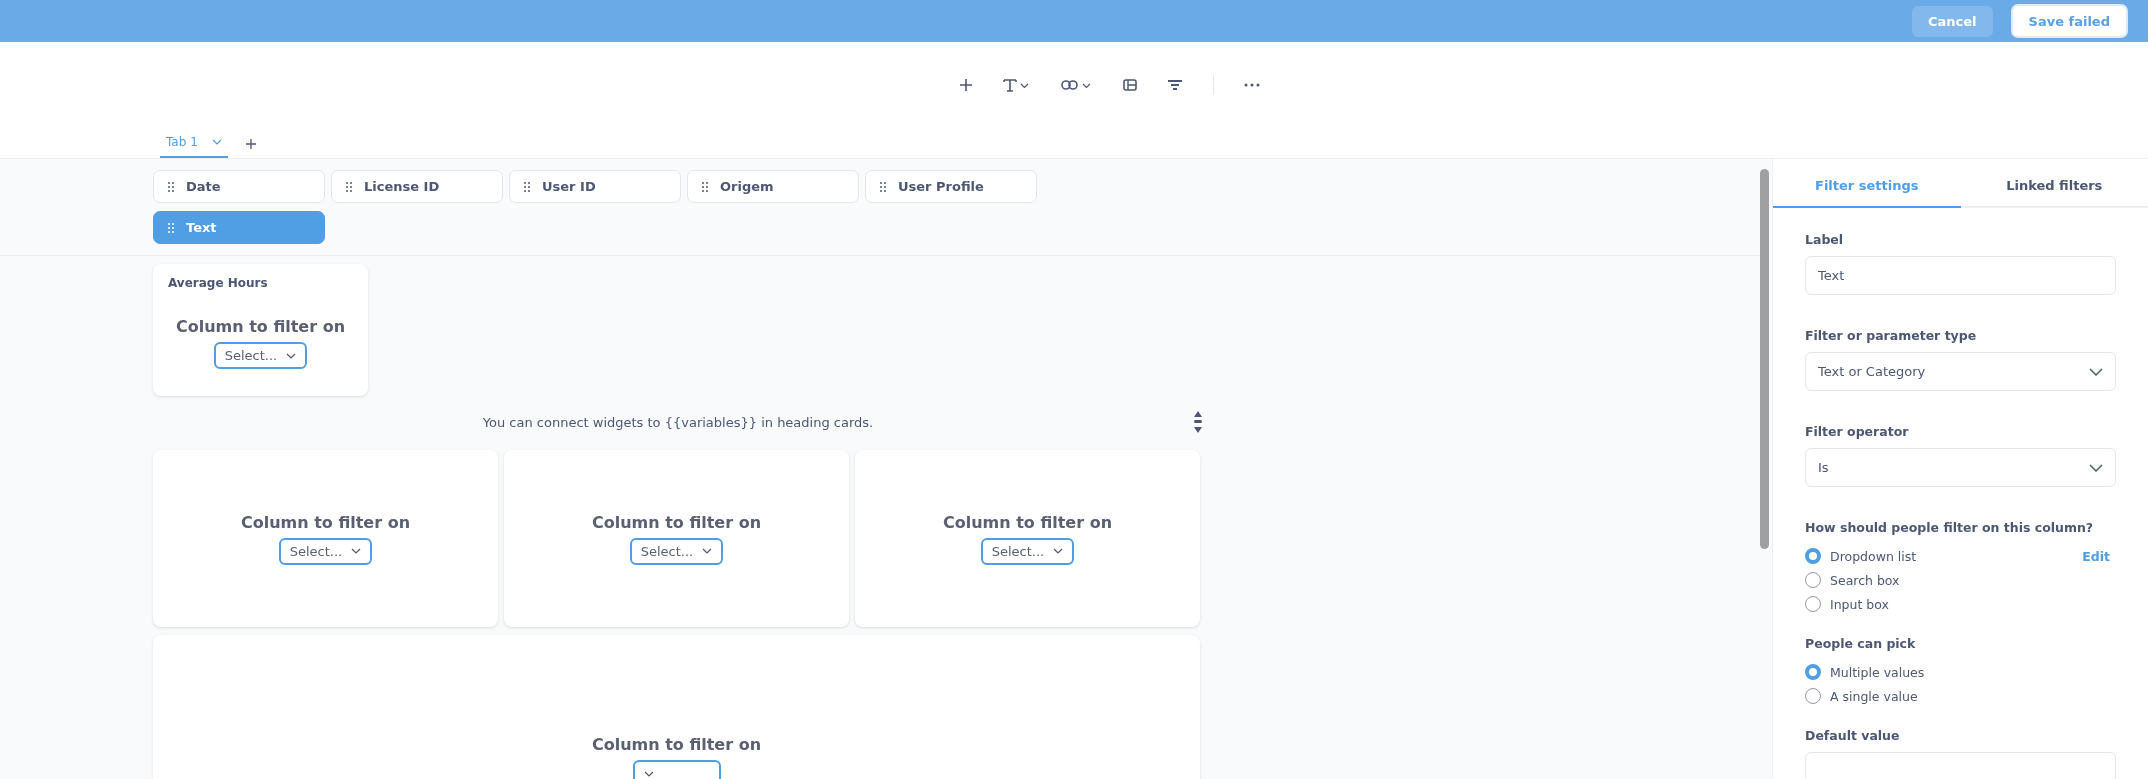  Describe the element at coordinates (1891, 335) in the screenshot. I see `field-label: Filter or parameter type` at that location.